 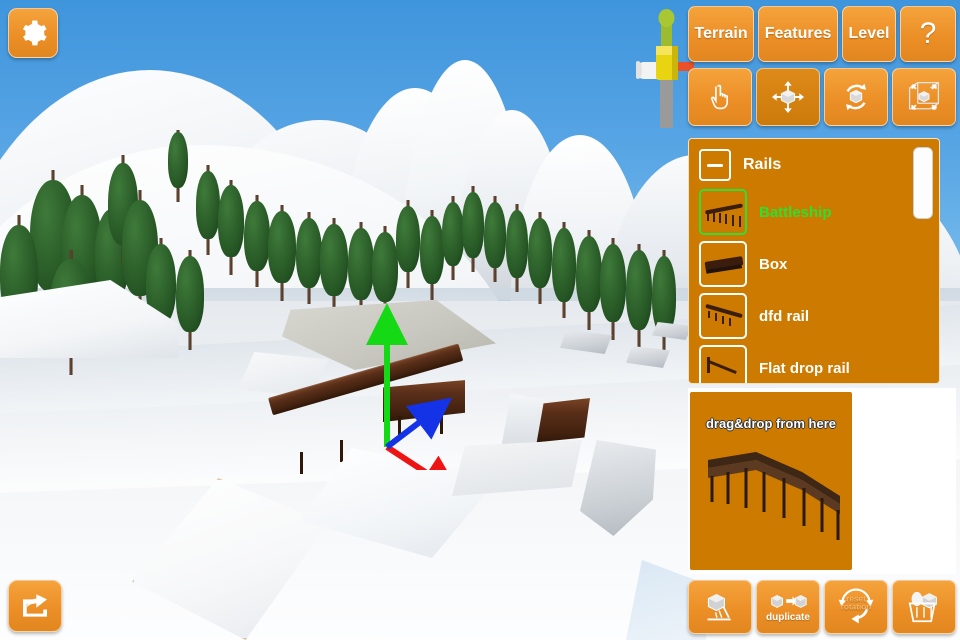 I want to click on cube-drop-to-ground-icon, so click(x=719, y=607).